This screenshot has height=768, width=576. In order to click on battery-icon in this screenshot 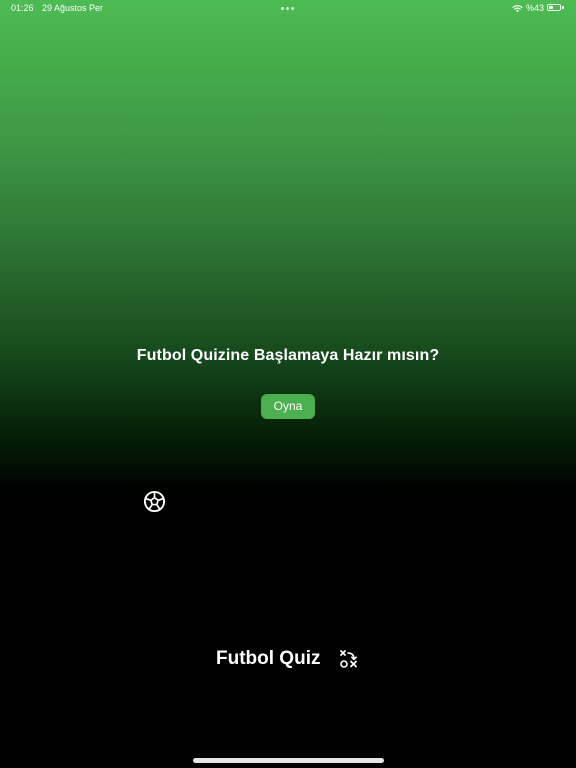, I will do `click(555, 8)`.